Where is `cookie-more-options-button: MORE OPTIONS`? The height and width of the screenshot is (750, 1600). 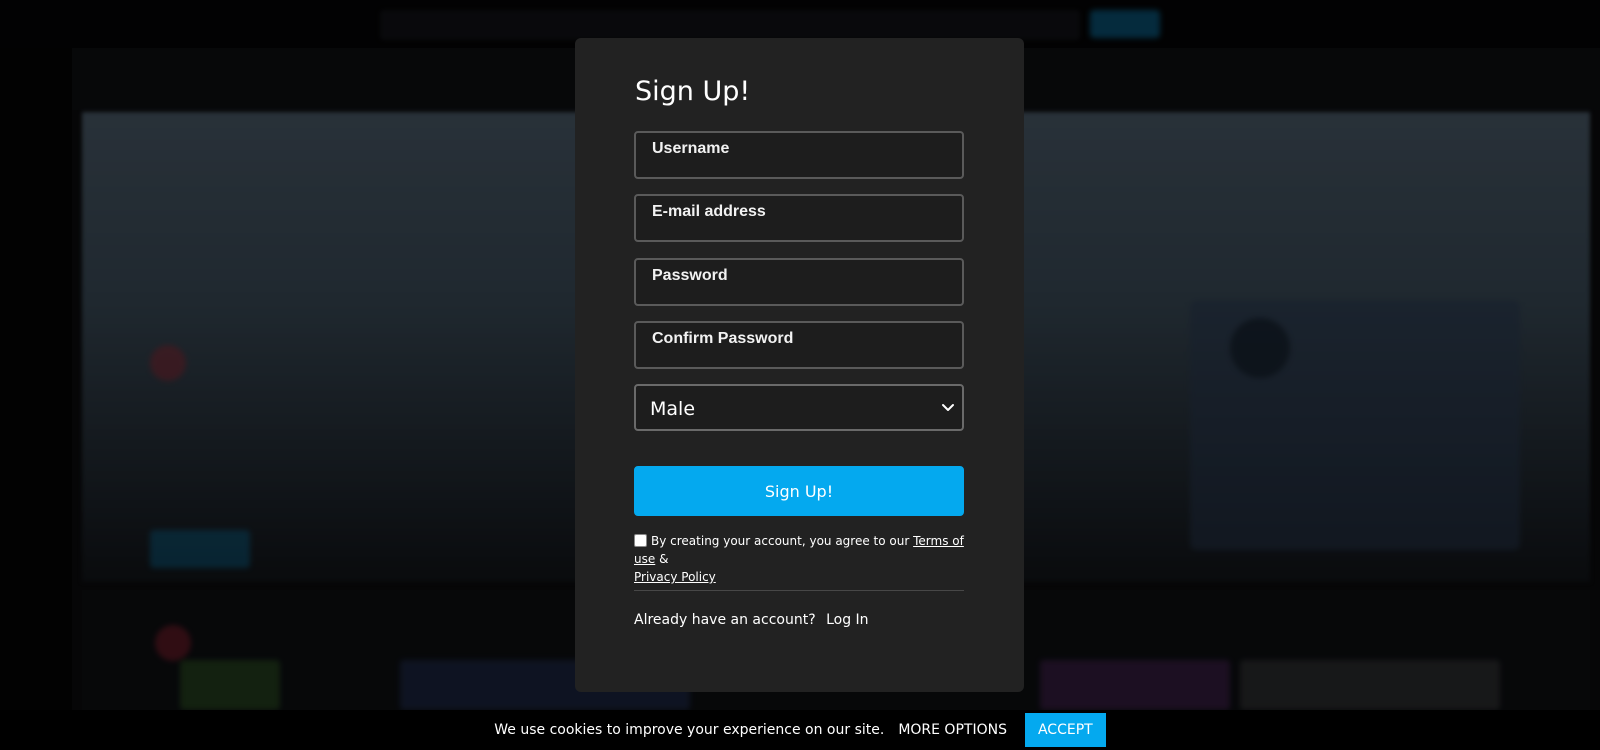 cookie-more-options-button: MORE OPTIONS is located at coordinates (952, 730).